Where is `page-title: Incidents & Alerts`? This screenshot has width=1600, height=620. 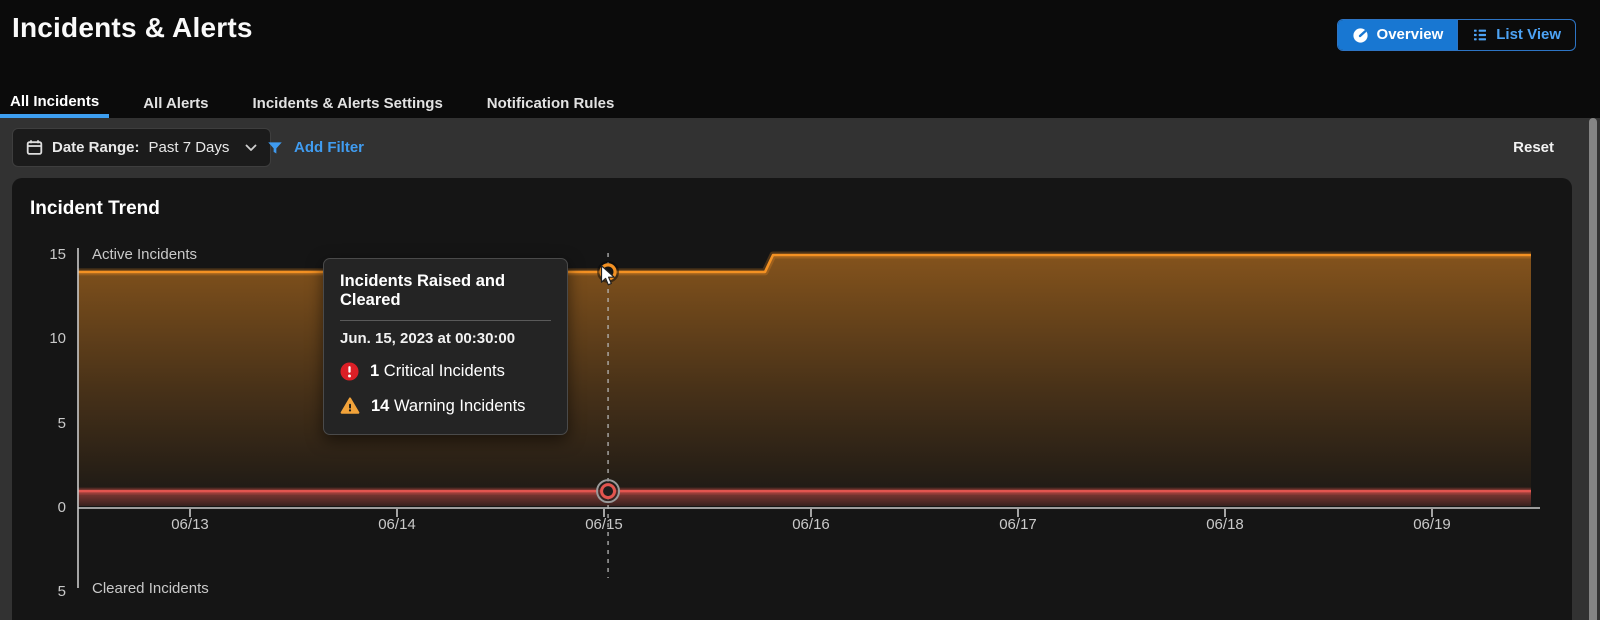 page-title: Incidents & Alerts is located at coordinates (132, 27).